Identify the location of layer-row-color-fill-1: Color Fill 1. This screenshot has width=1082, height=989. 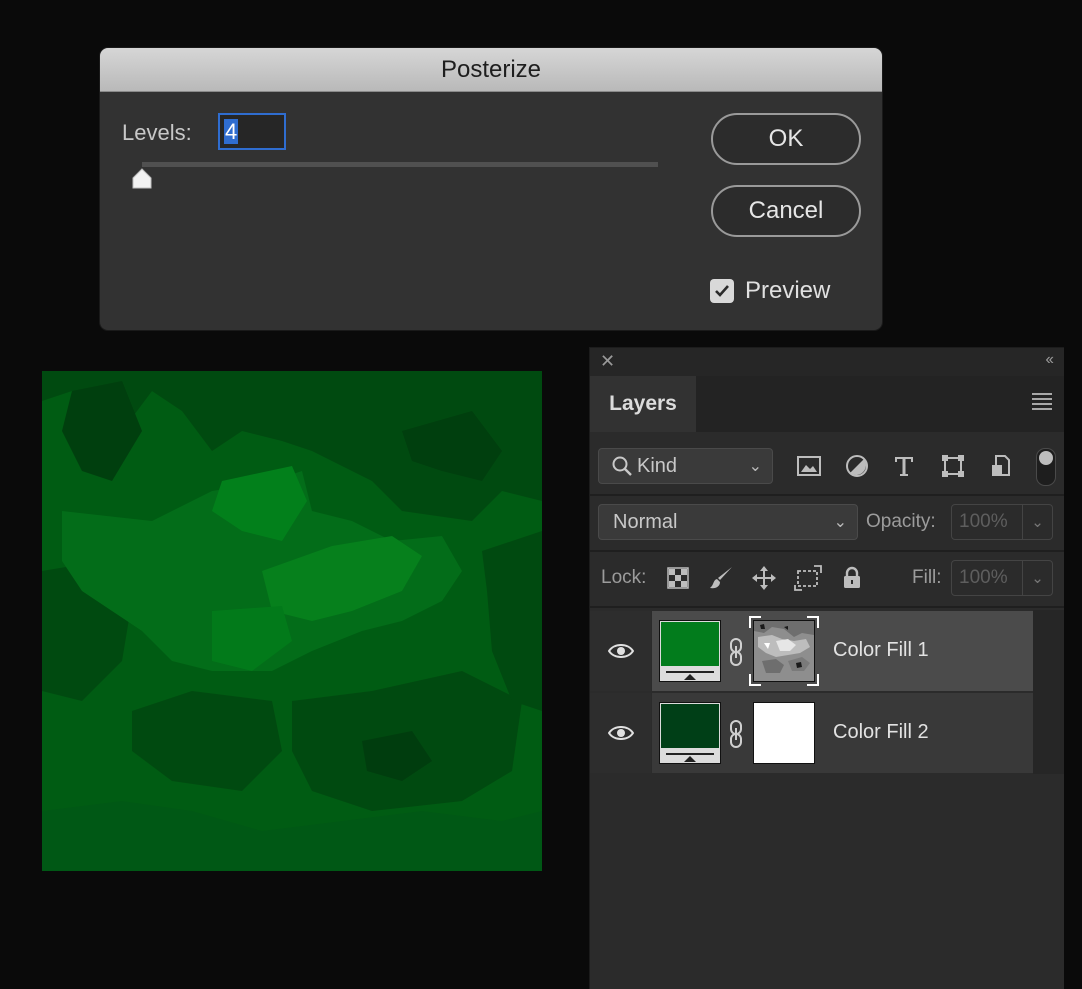
(811, 651).